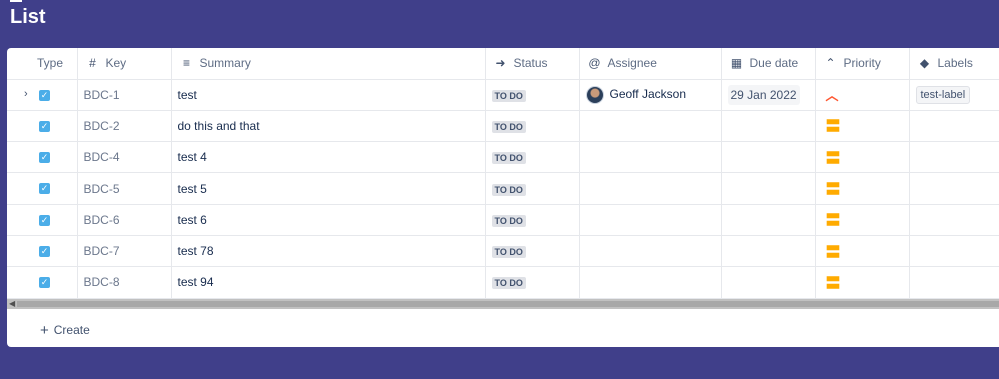  Describe the element at coordinates (116, 63) in the screenshot. I see `column-label: Key` at that location.